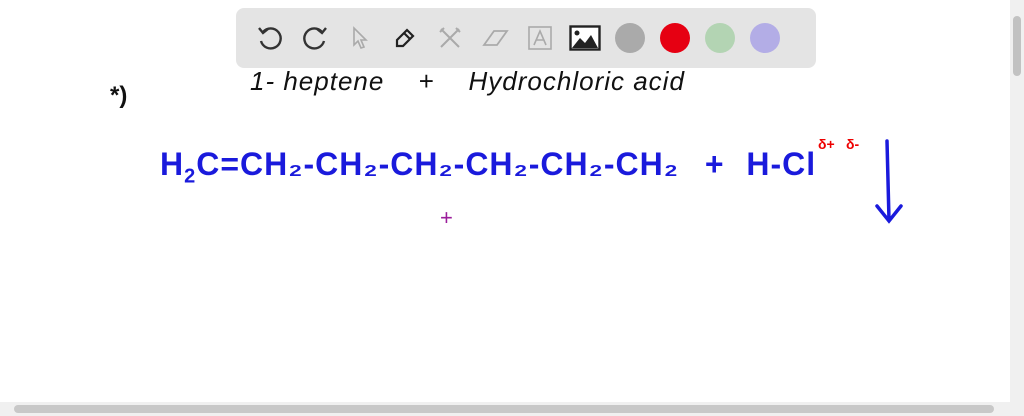 This screenshot has height=416, width=1024. I want to click on color-green-button, so click(720, 38).